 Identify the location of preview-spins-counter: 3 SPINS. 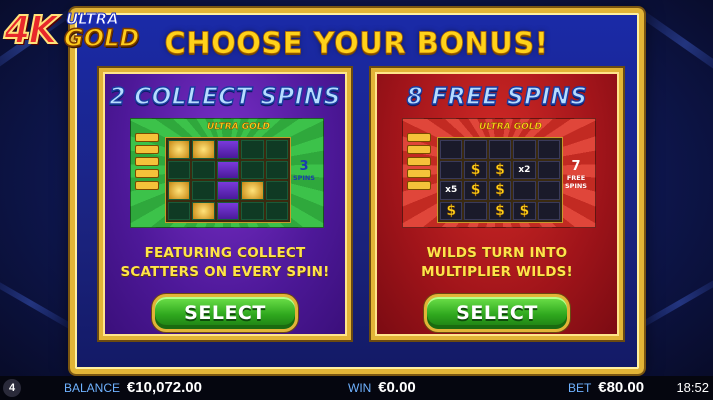
(304, 170).